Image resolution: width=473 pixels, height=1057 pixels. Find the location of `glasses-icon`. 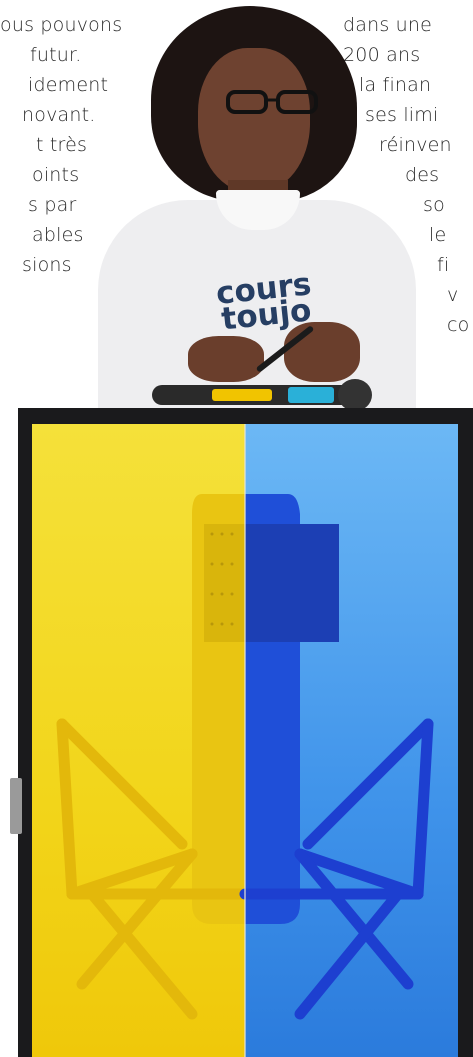

glasses-icon is located at coordinates (272, 102).